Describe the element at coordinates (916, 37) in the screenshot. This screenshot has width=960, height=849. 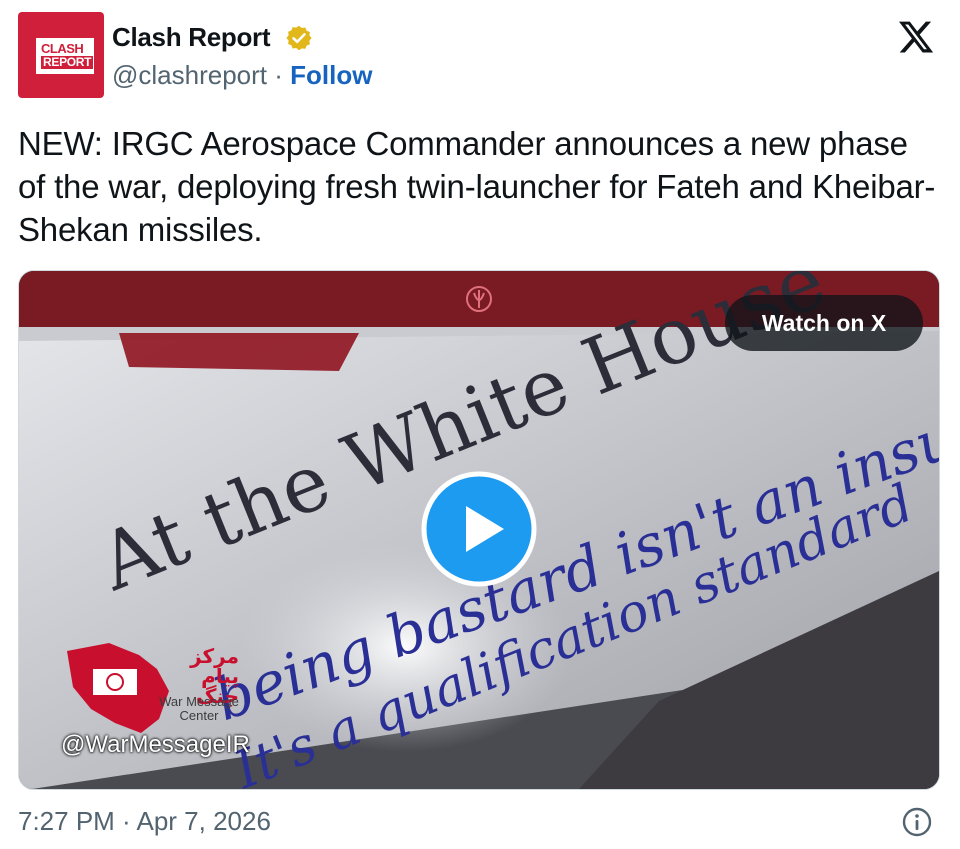
I see `x-logo-icon` at that location.